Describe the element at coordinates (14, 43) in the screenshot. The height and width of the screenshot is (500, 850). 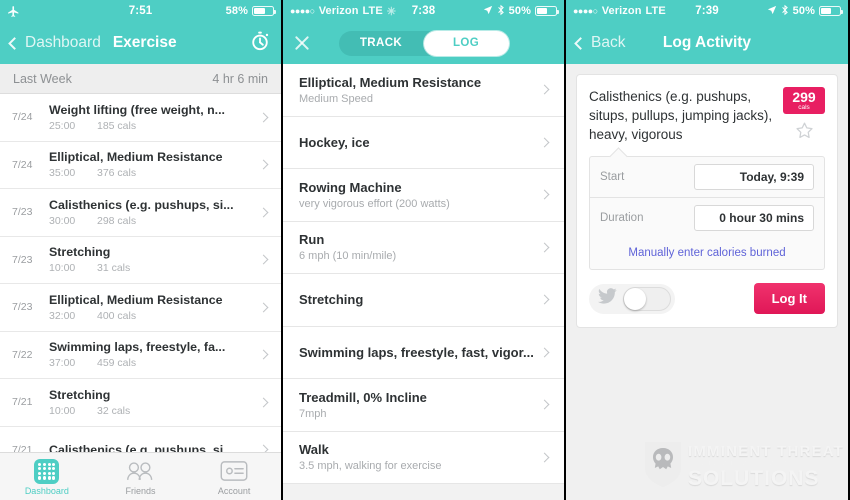
I see `chevron-left-icon` at that location.